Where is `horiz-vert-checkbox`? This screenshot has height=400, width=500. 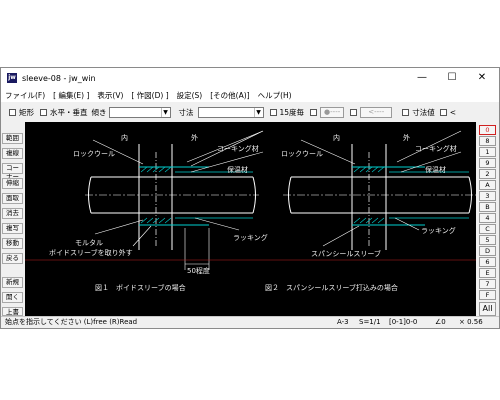
horiz-vert-checkbox is located at coordinates (43, 112).